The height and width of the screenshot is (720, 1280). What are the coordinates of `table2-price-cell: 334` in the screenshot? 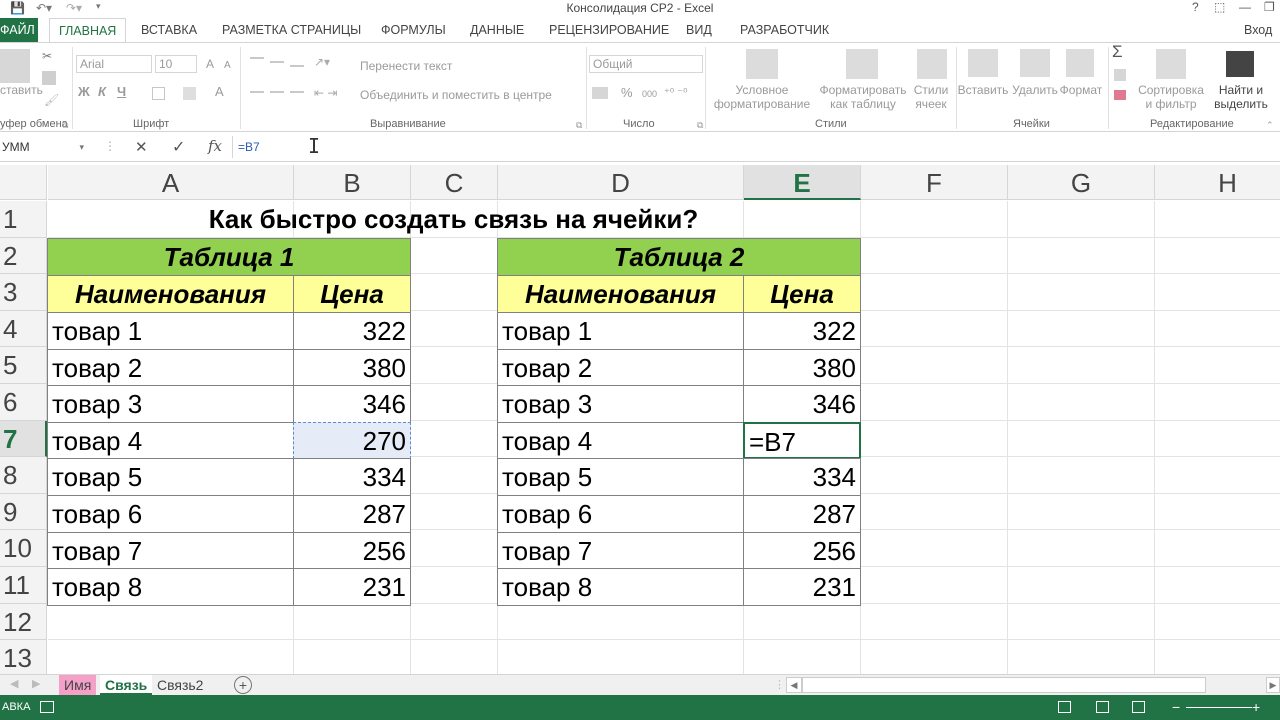 It's located at (802, 477).